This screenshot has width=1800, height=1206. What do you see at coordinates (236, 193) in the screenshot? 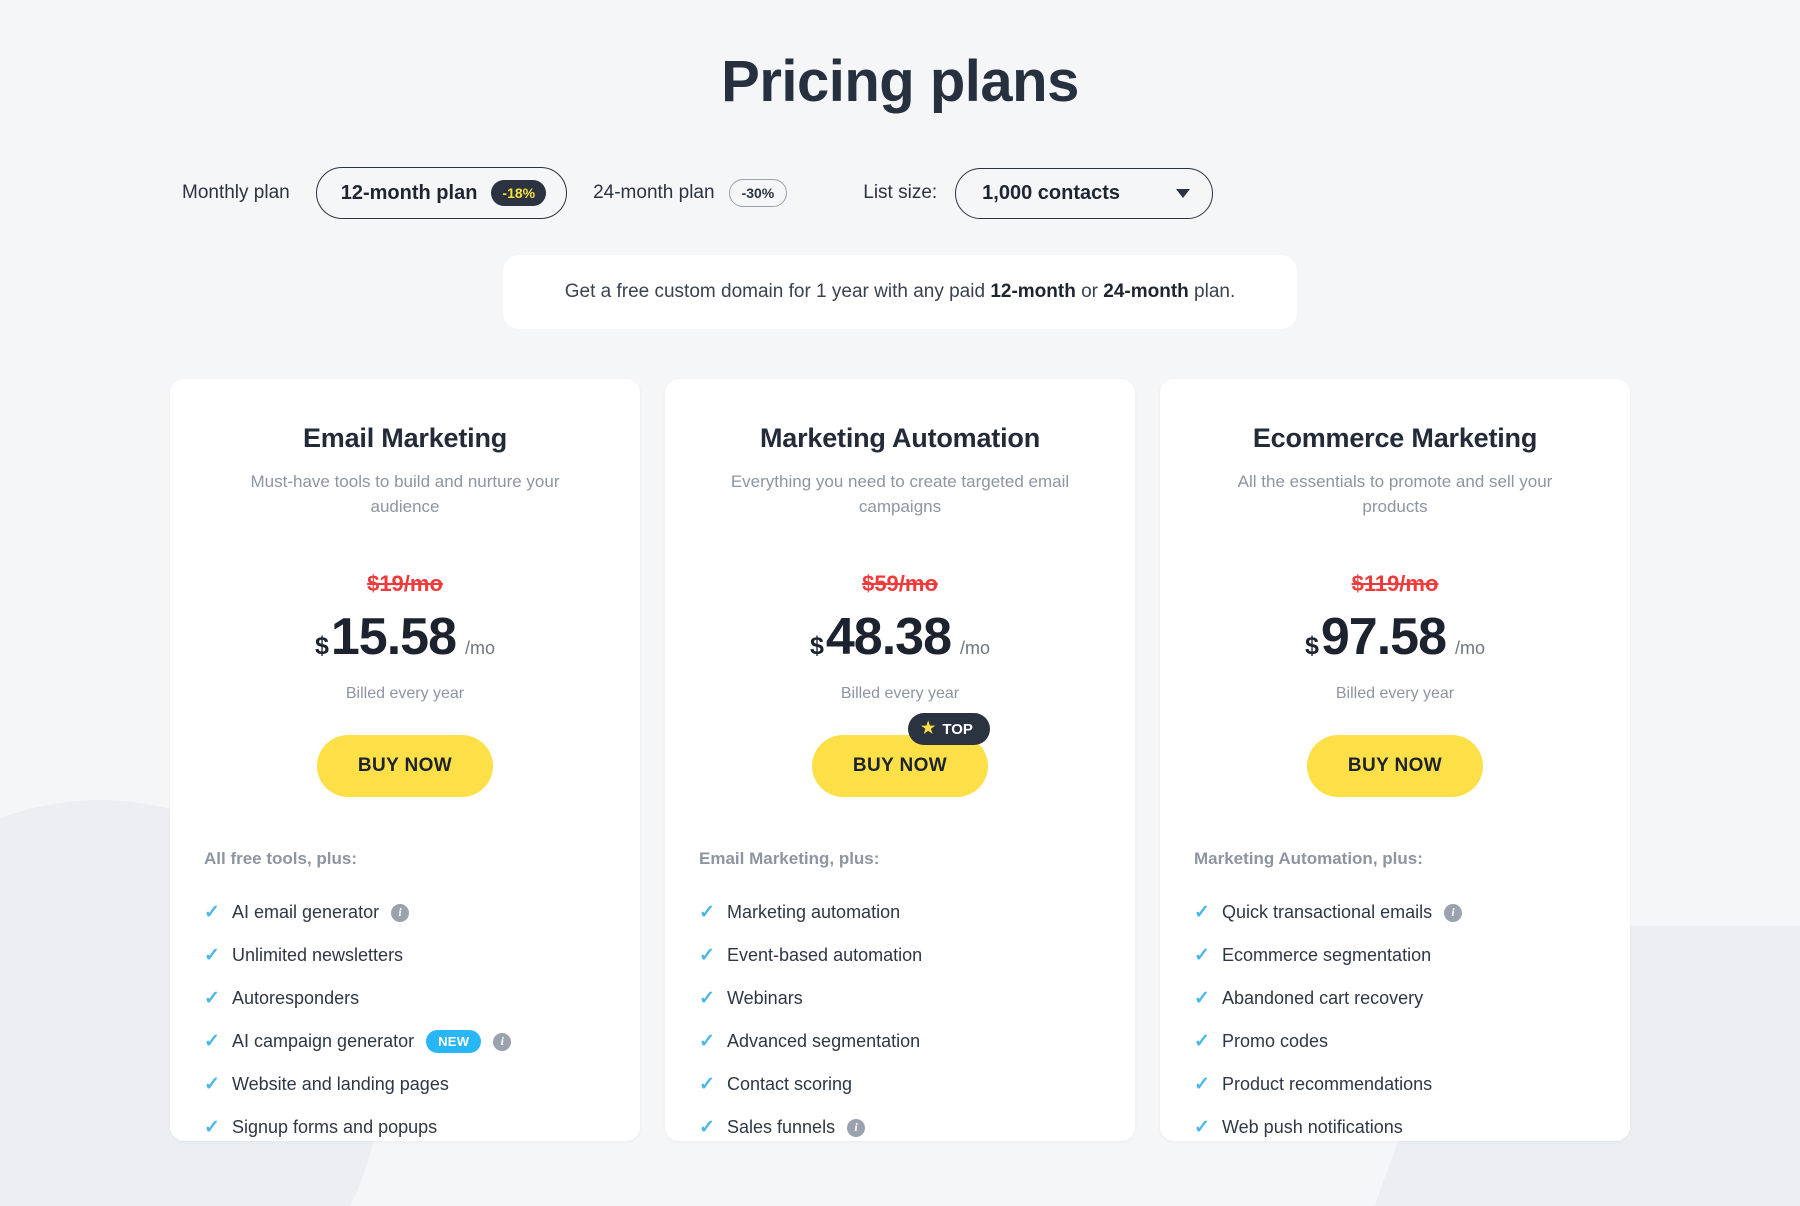
I see `billing-option-monthly: Monthly plan` at bounding box center [236, 193].